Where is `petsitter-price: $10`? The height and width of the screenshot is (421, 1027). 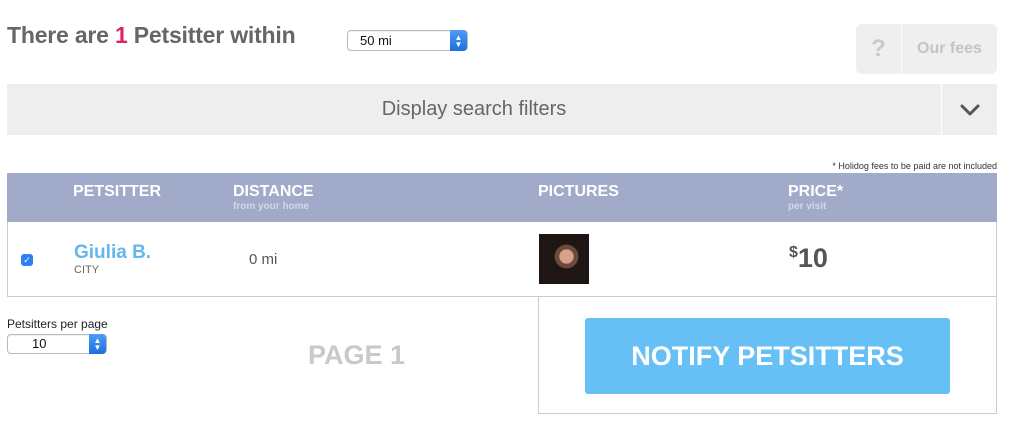 petsitter-price: $10 is located at coordinates (808, 258).